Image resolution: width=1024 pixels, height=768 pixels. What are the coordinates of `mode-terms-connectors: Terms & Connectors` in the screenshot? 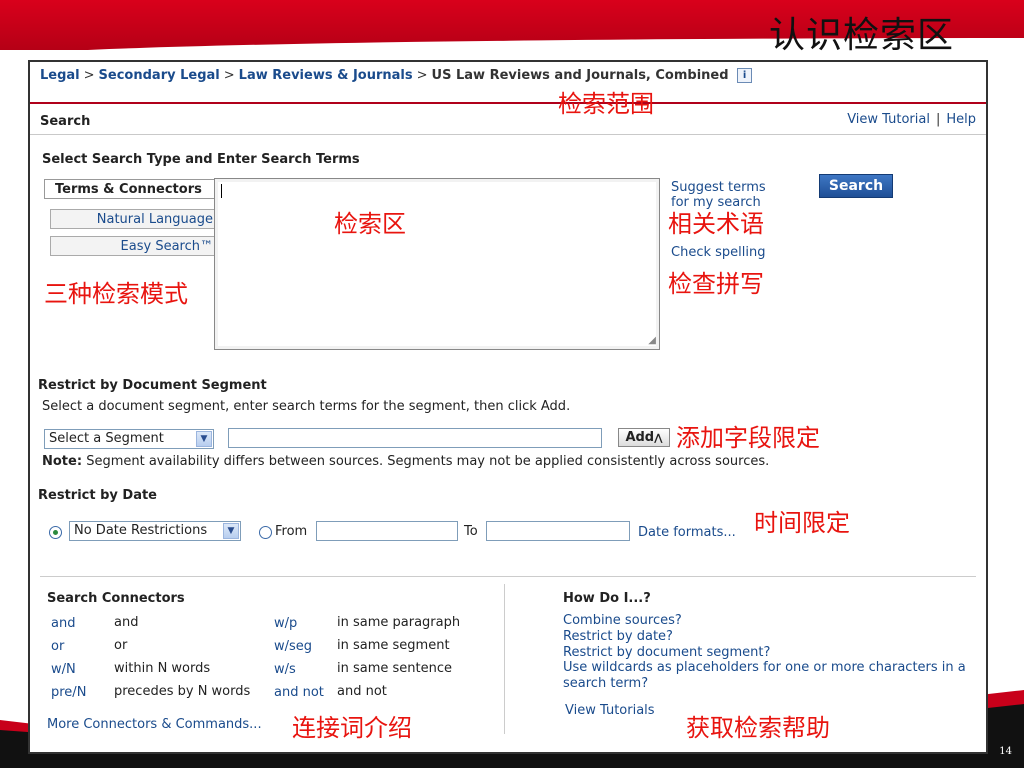 It's located at (129, 189).